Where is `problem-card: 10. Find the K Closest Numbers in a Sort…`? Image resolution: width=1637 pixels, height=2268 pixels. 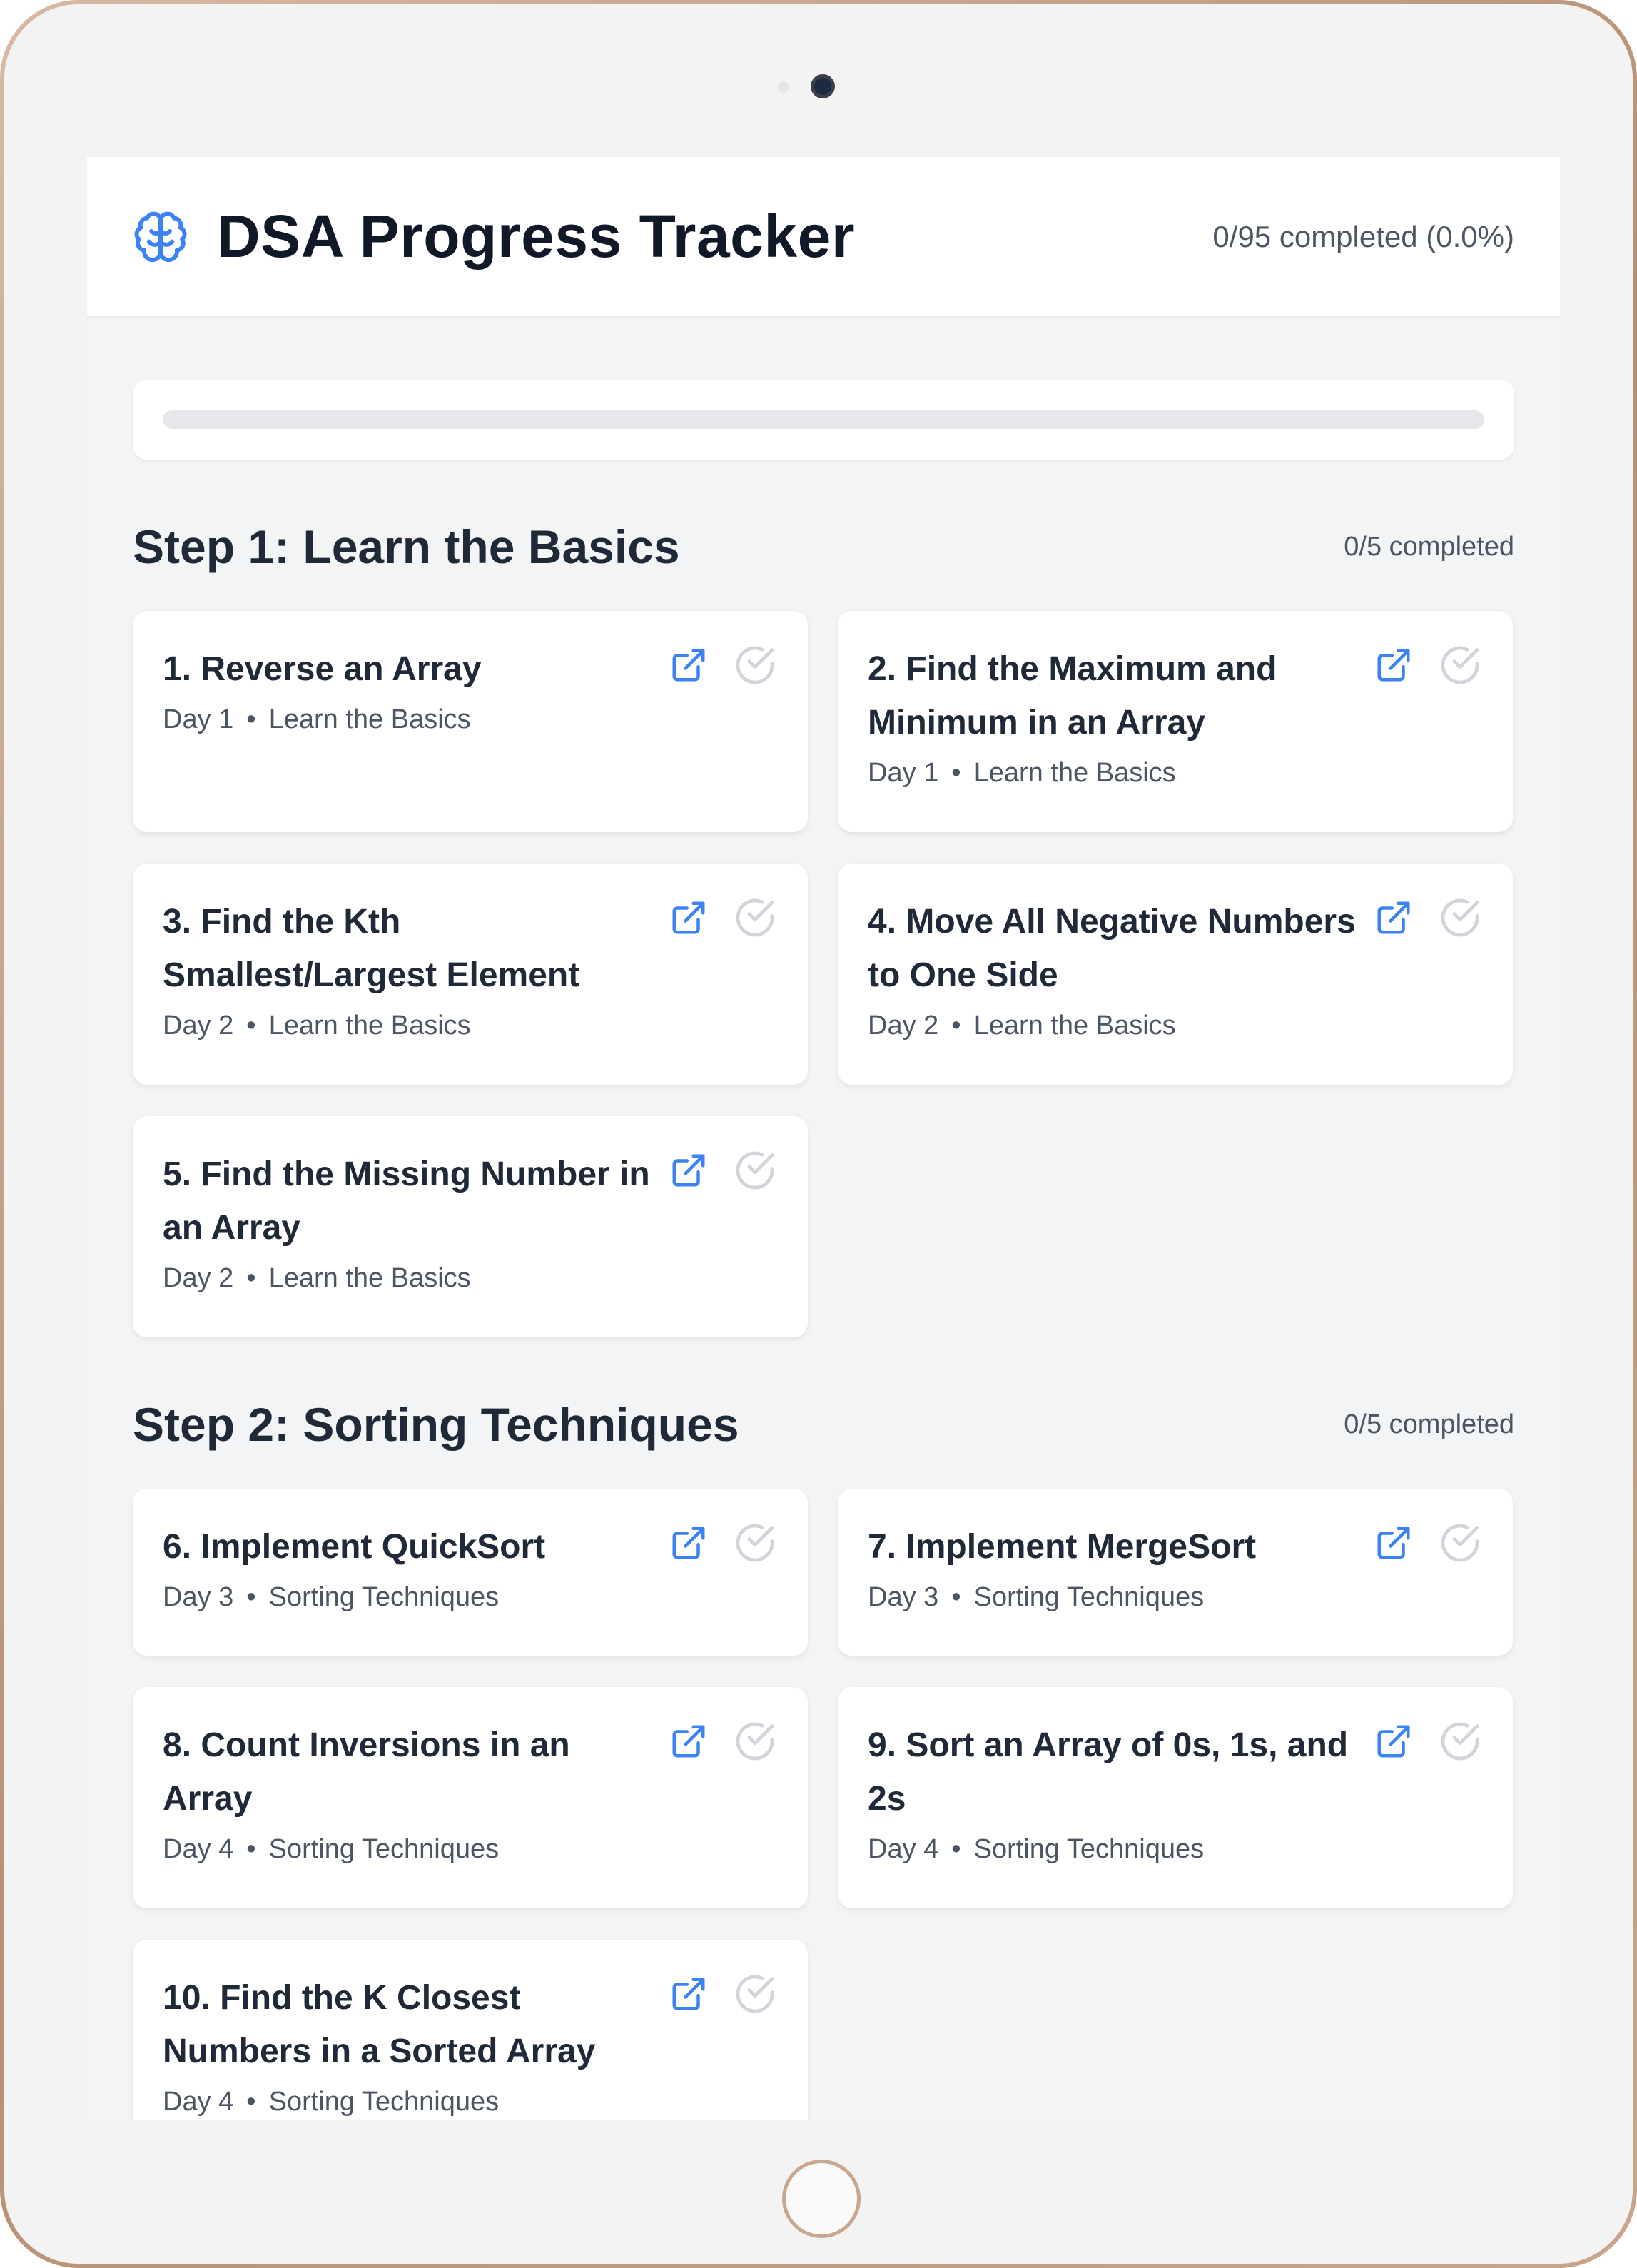
problem-card: 10. Find the K Closest Numbers in a Sort… is located at coordinates (470, 2030).